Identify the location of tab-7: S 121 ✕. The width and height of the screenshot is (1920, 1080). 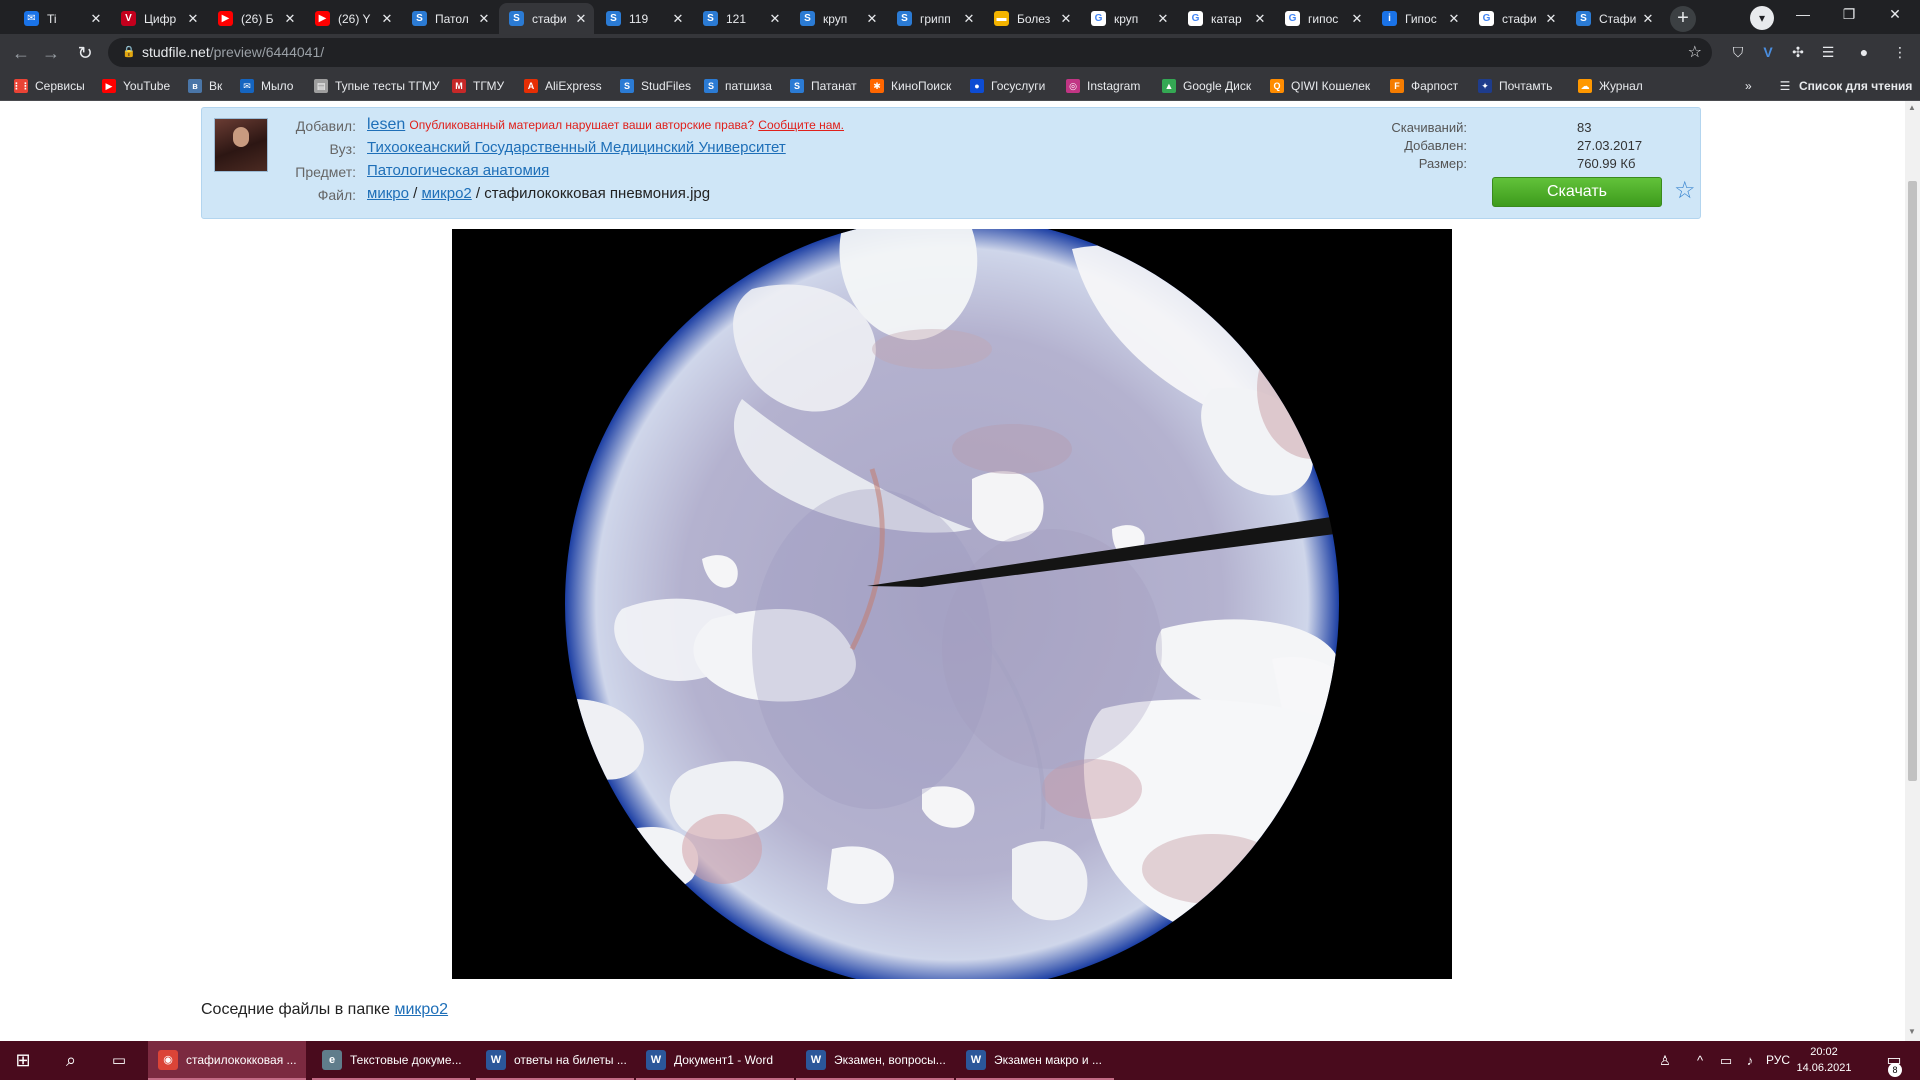
(740, 18).